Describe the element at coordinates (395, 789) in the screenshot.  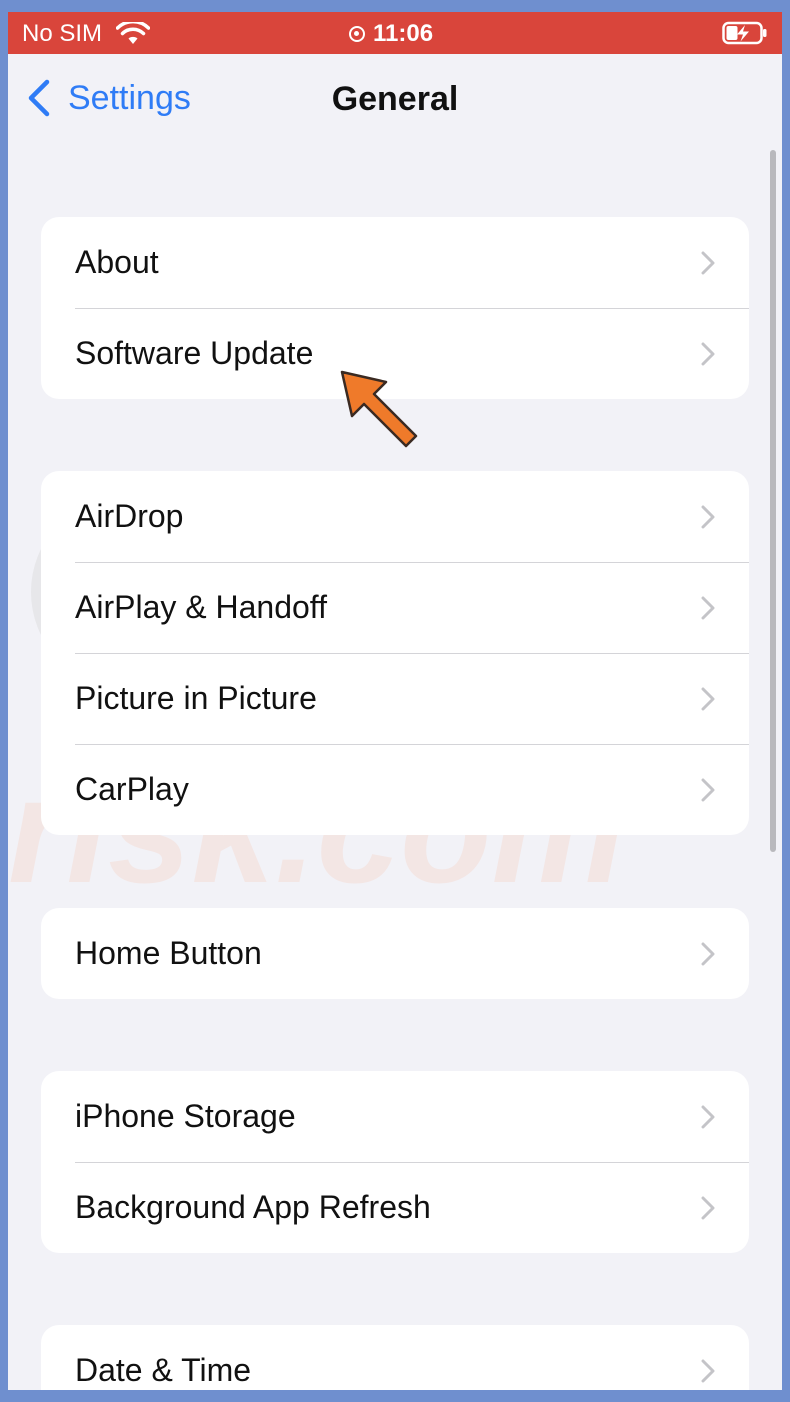
I see `row-carplay: CarPlay` at that location.